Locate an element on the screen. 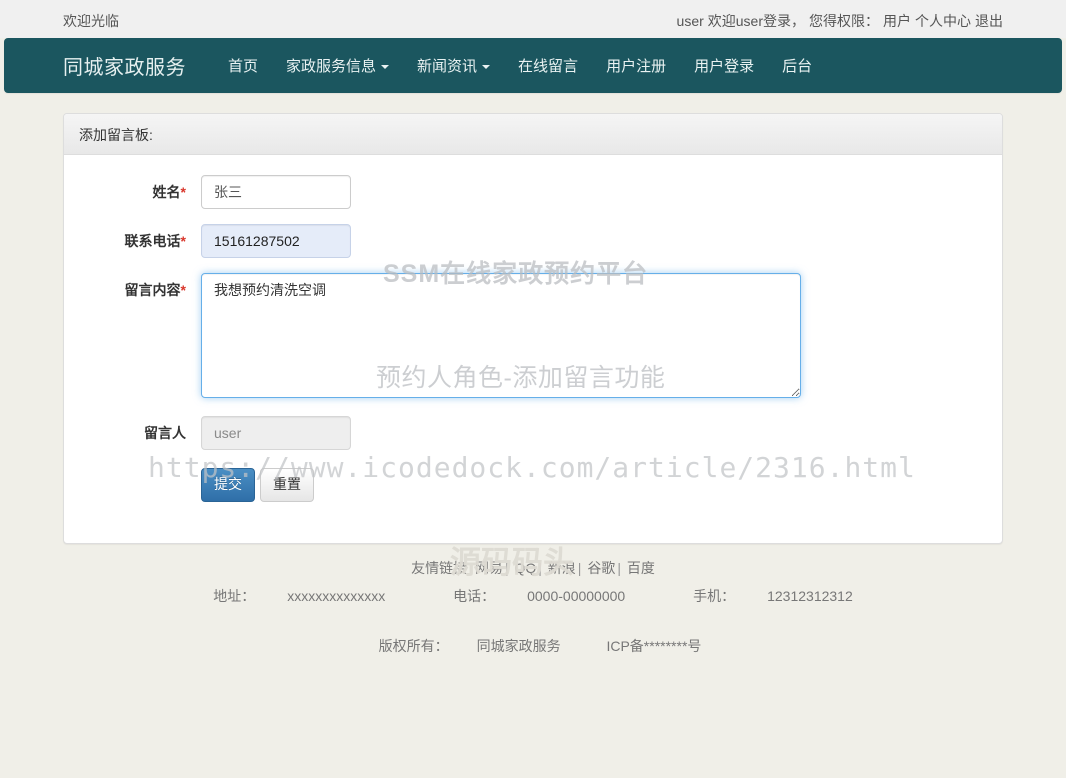  nav-item-admin: 后台 is located at coordinates (797, 65).